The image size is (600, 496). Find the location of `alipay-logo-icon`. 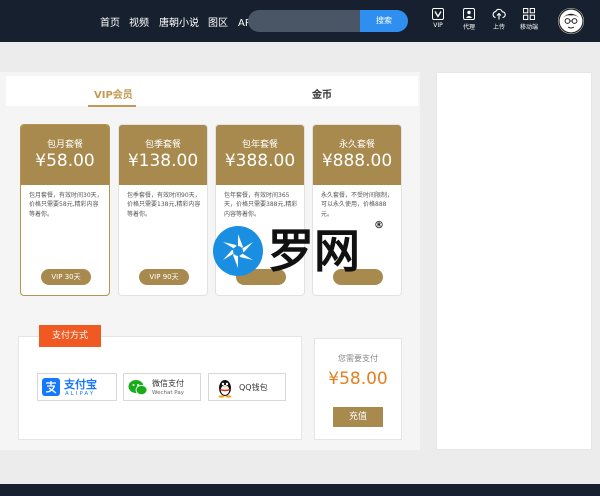

alipay-logo-icon is located at coordinates (51, 387).